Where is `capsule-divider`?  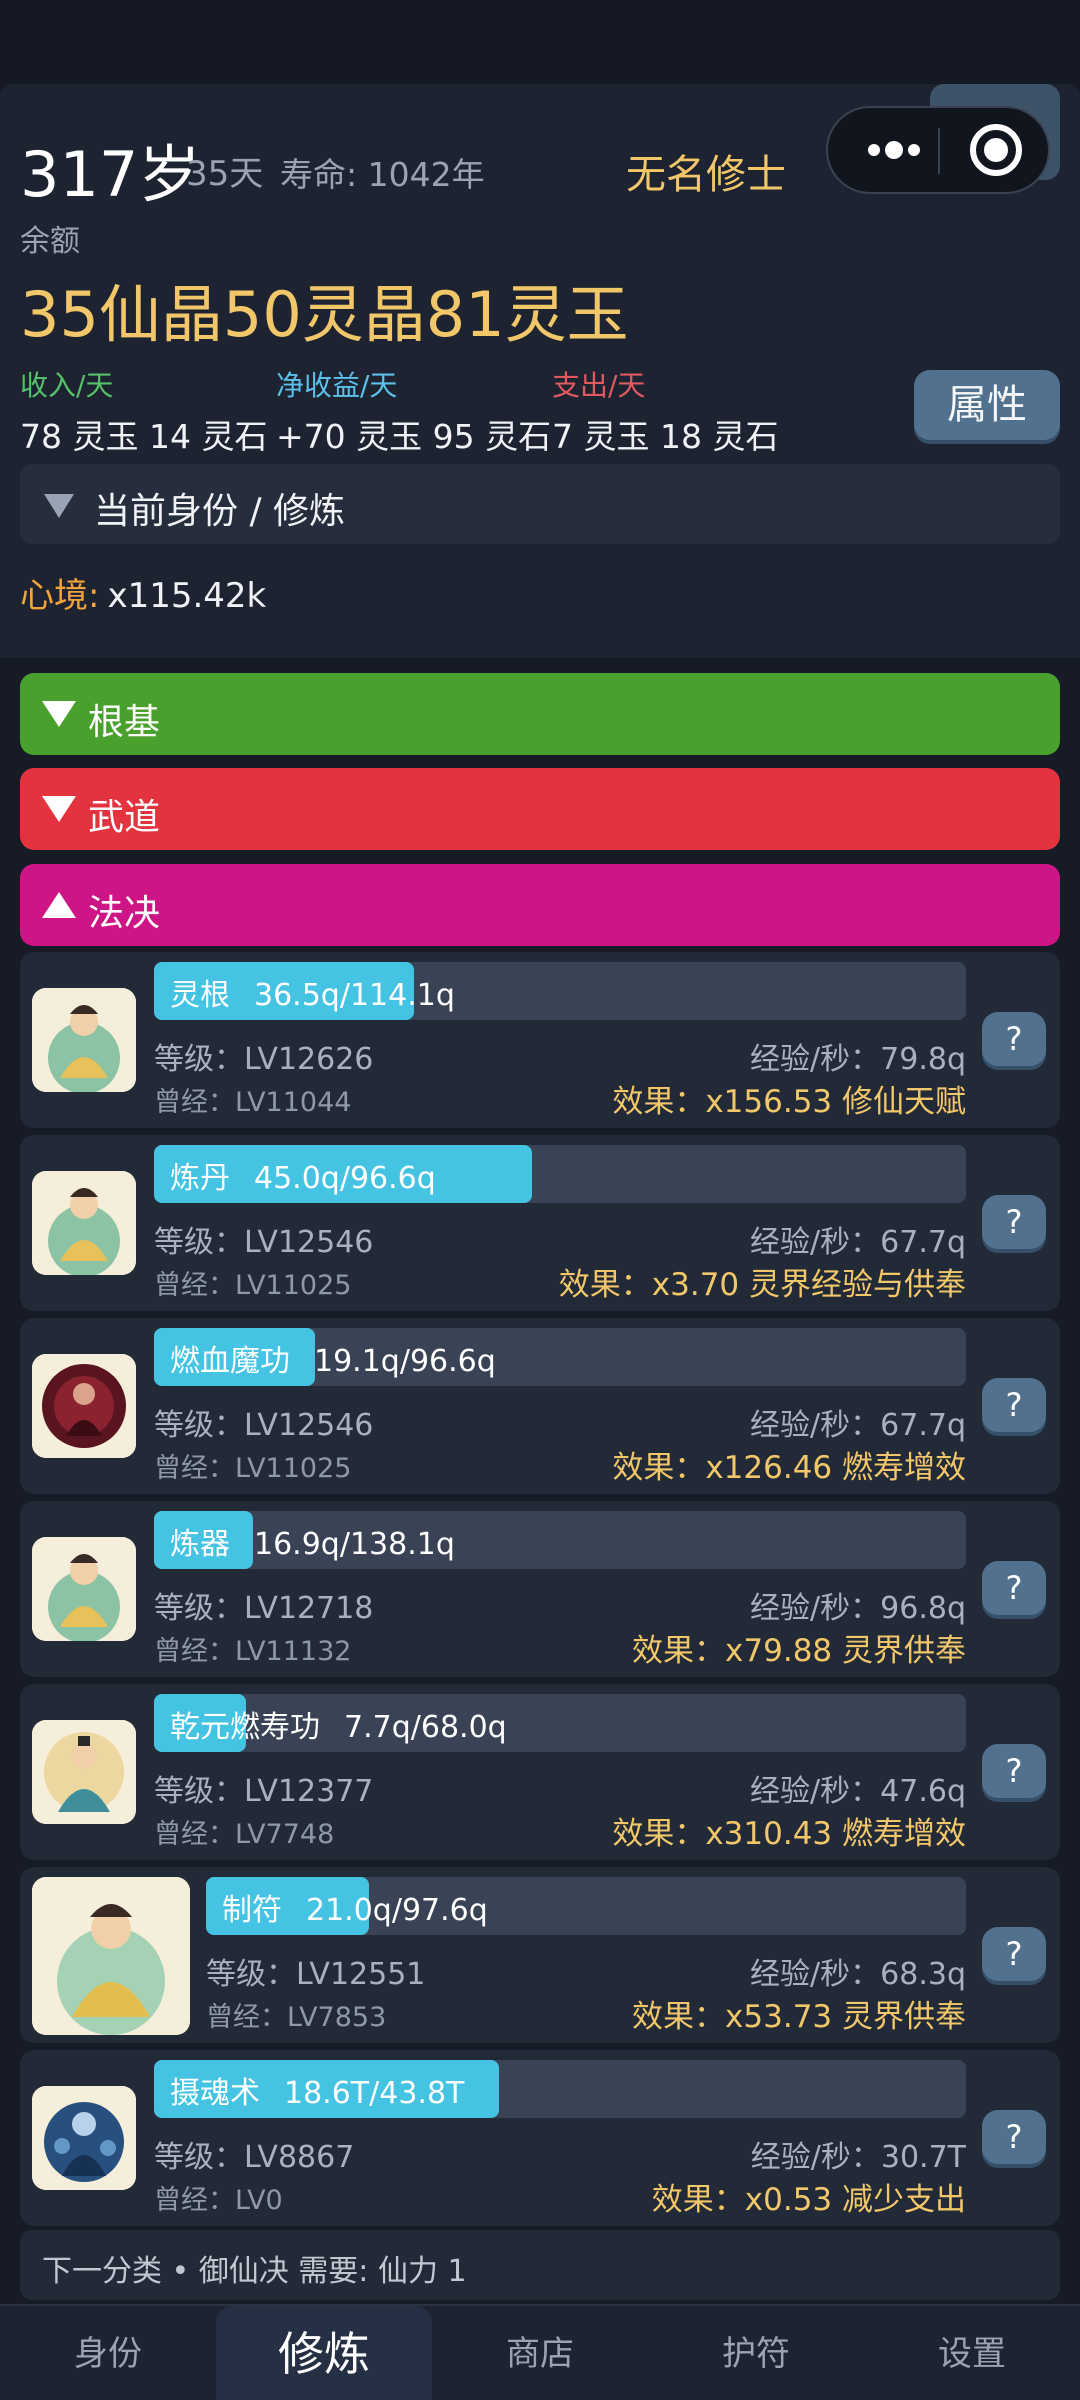
capsule-divider is located at coordinates (939, 151).